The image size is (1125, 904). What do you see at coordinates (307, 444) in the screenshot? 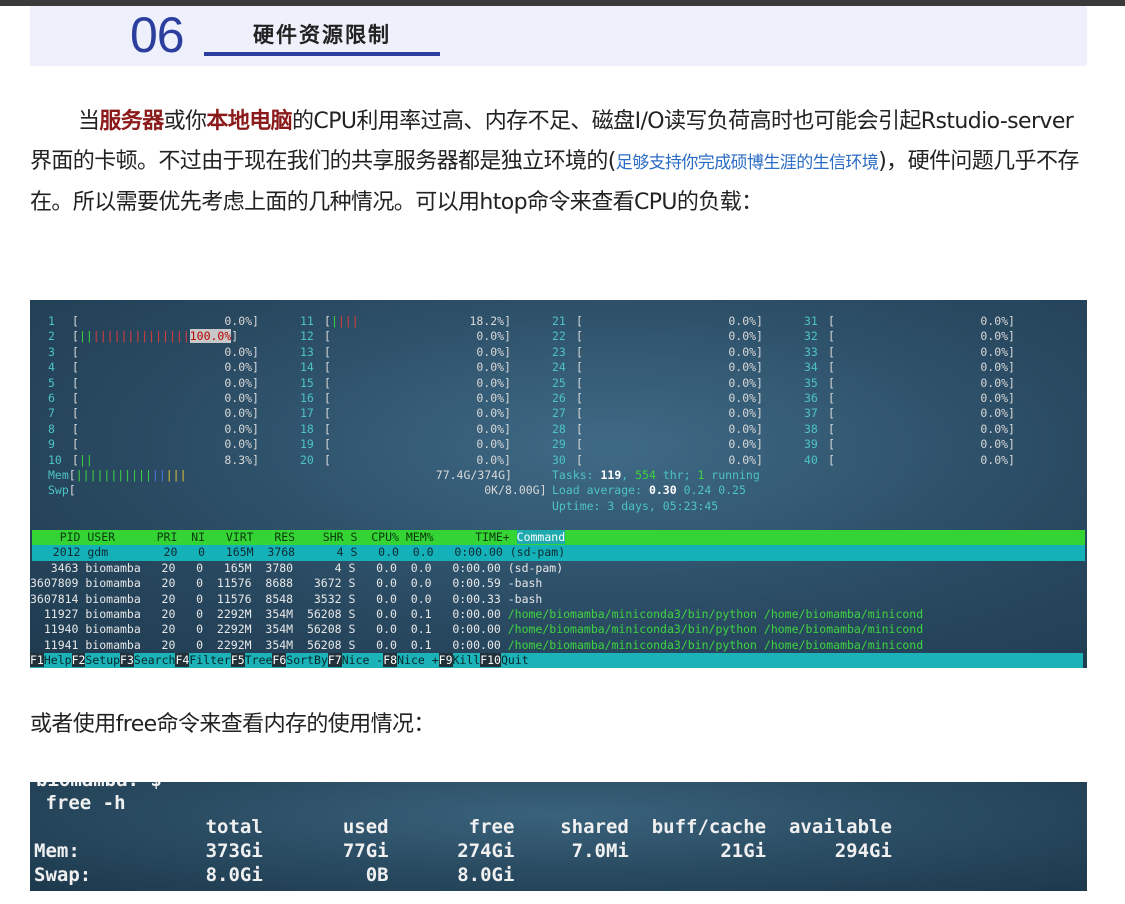
I see `cpu-number: 19` at bounding box center [307, 444].